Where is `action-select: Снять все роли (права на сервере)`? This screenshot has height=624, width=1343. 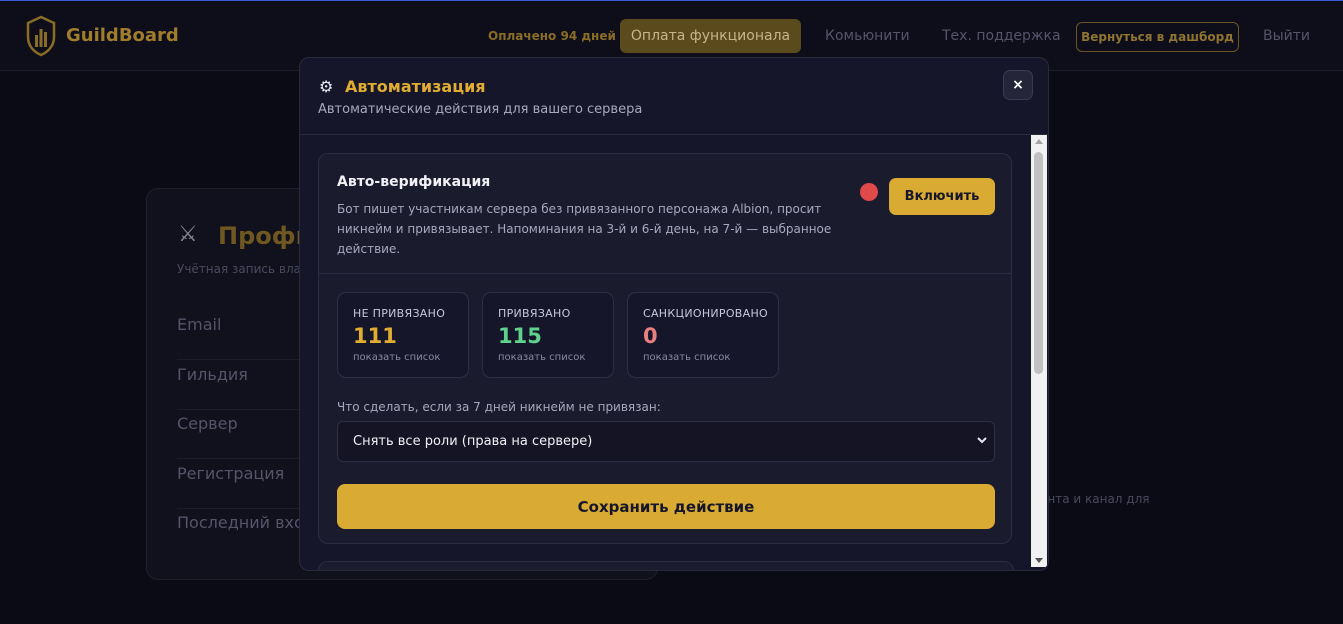 action-select: Снять все роли (права на сервере) is located at coordinates (666, 441).